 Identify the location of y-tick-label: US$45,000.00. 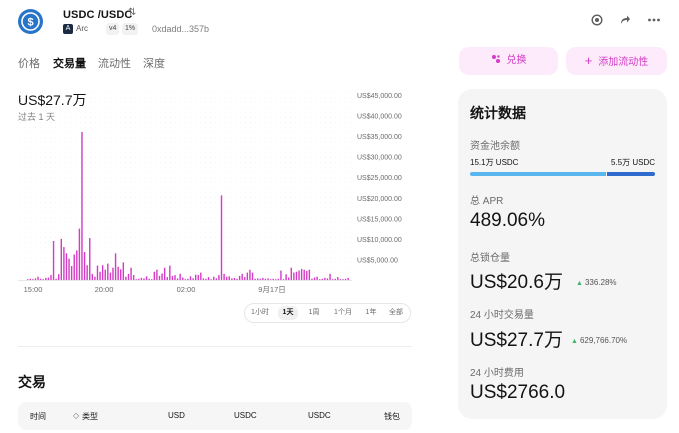
(379, 96).